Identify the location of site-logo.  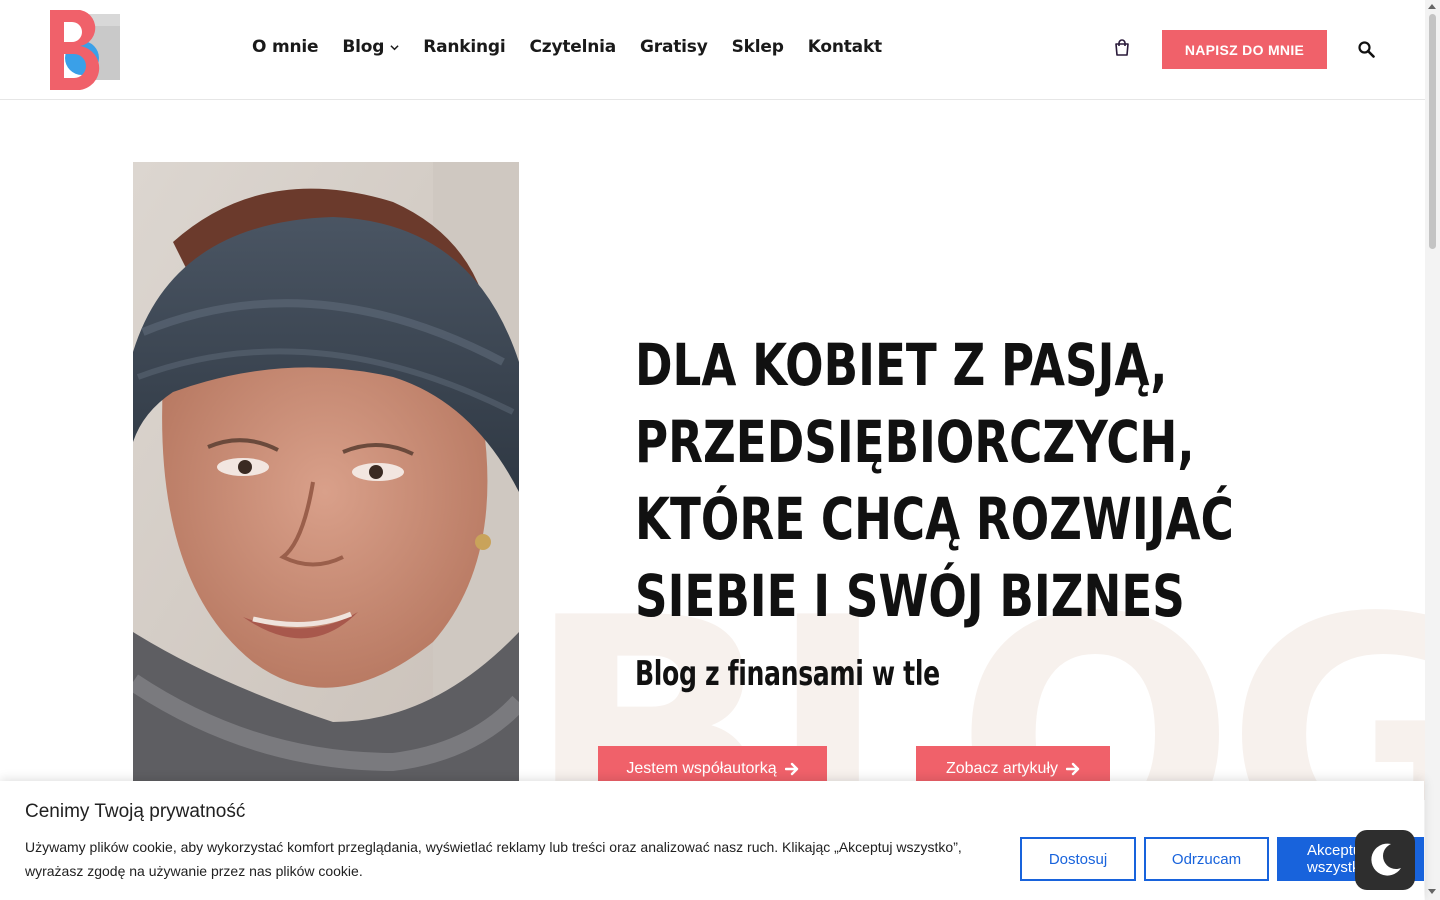
(86, 50).